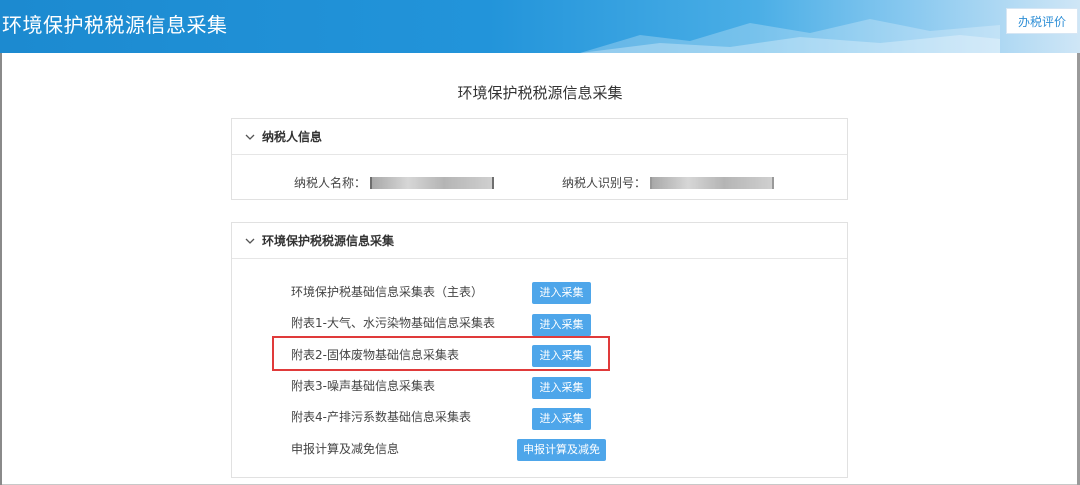  Describe the element at coordinates (540, 26) in the screenshot. I see `app-header: 环境保护税税源信息采集 办税评价` at that location.